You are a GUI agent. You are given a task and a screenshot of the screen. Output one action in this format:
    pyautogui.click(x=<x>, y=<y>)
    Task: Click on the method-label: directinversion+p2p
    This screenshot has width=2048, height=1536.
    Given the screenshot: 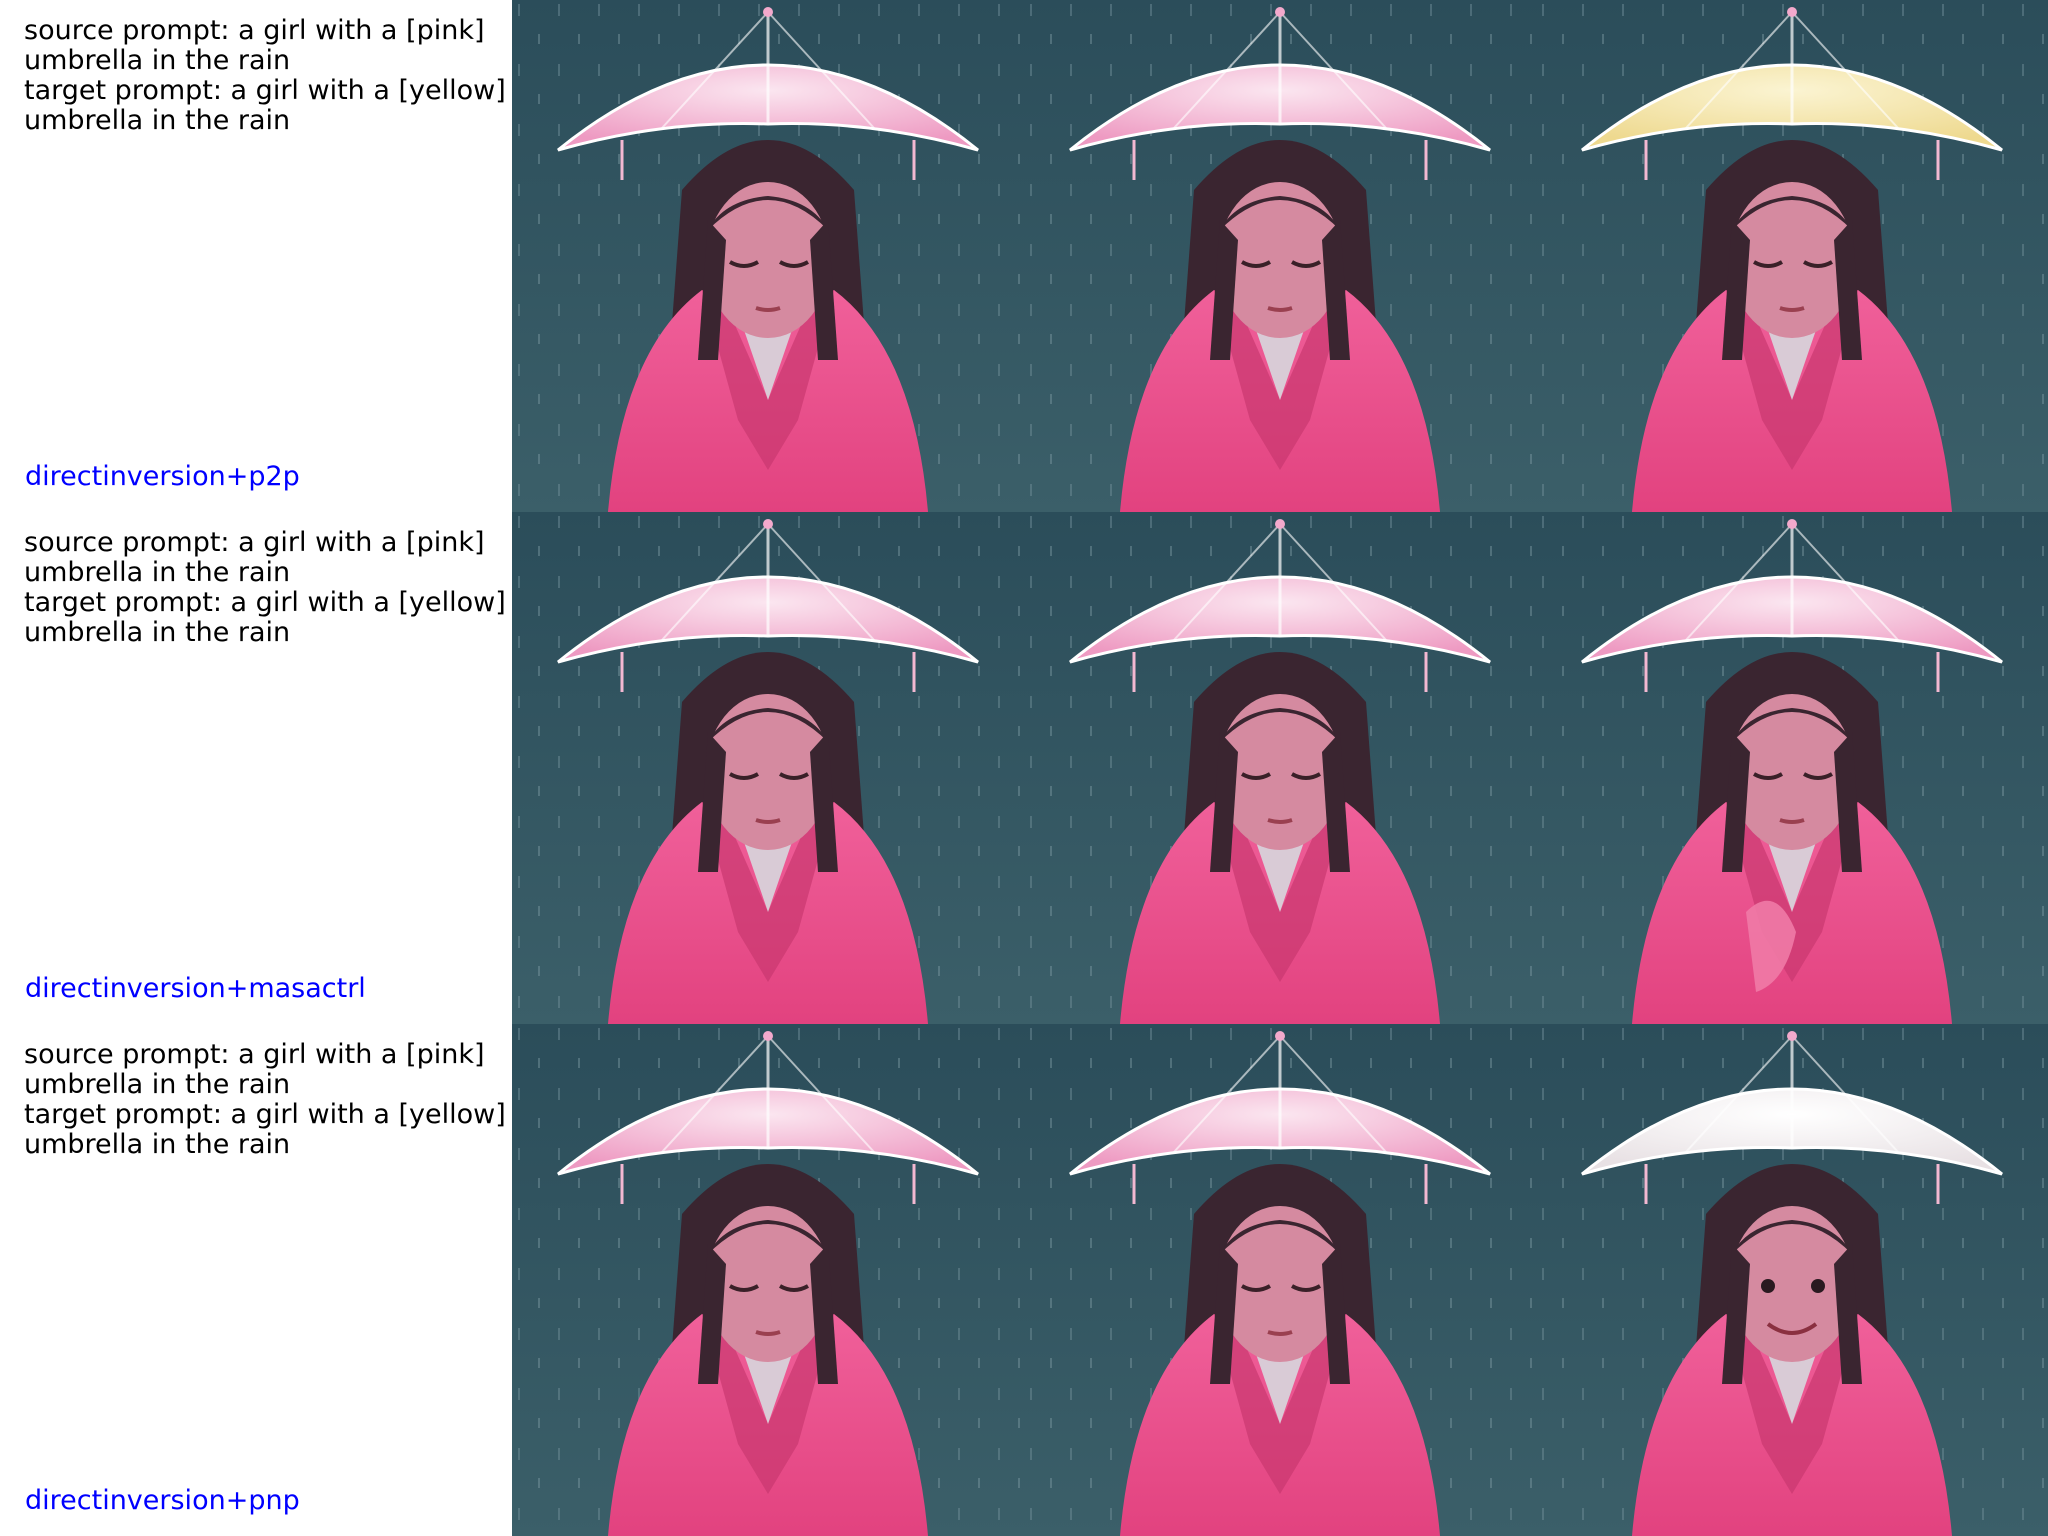 What is the action you would take?
    pyautogui.click(x=162, y=476)
    